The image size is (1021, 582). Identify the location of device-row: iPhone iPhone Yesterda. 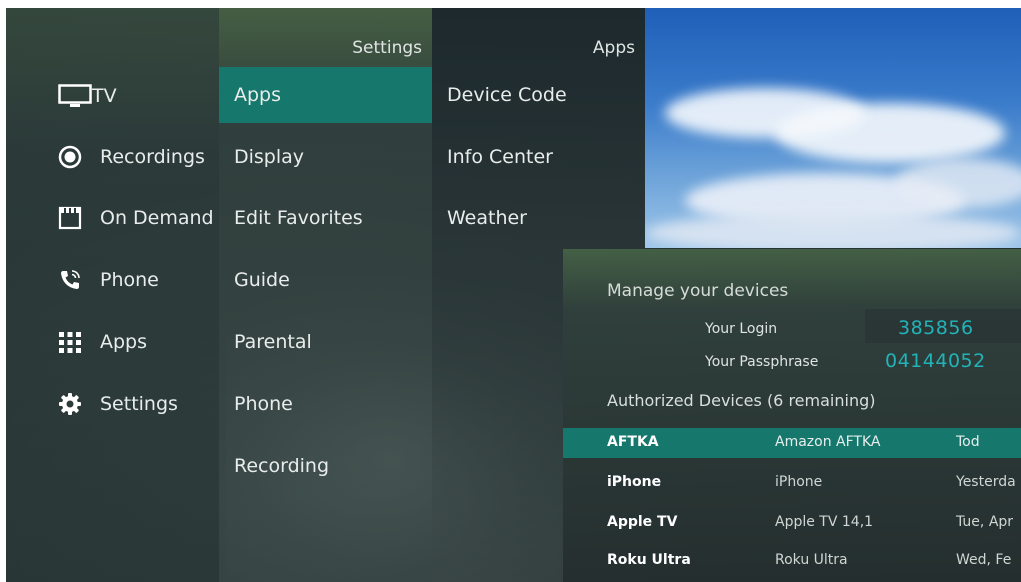
(792, 483).